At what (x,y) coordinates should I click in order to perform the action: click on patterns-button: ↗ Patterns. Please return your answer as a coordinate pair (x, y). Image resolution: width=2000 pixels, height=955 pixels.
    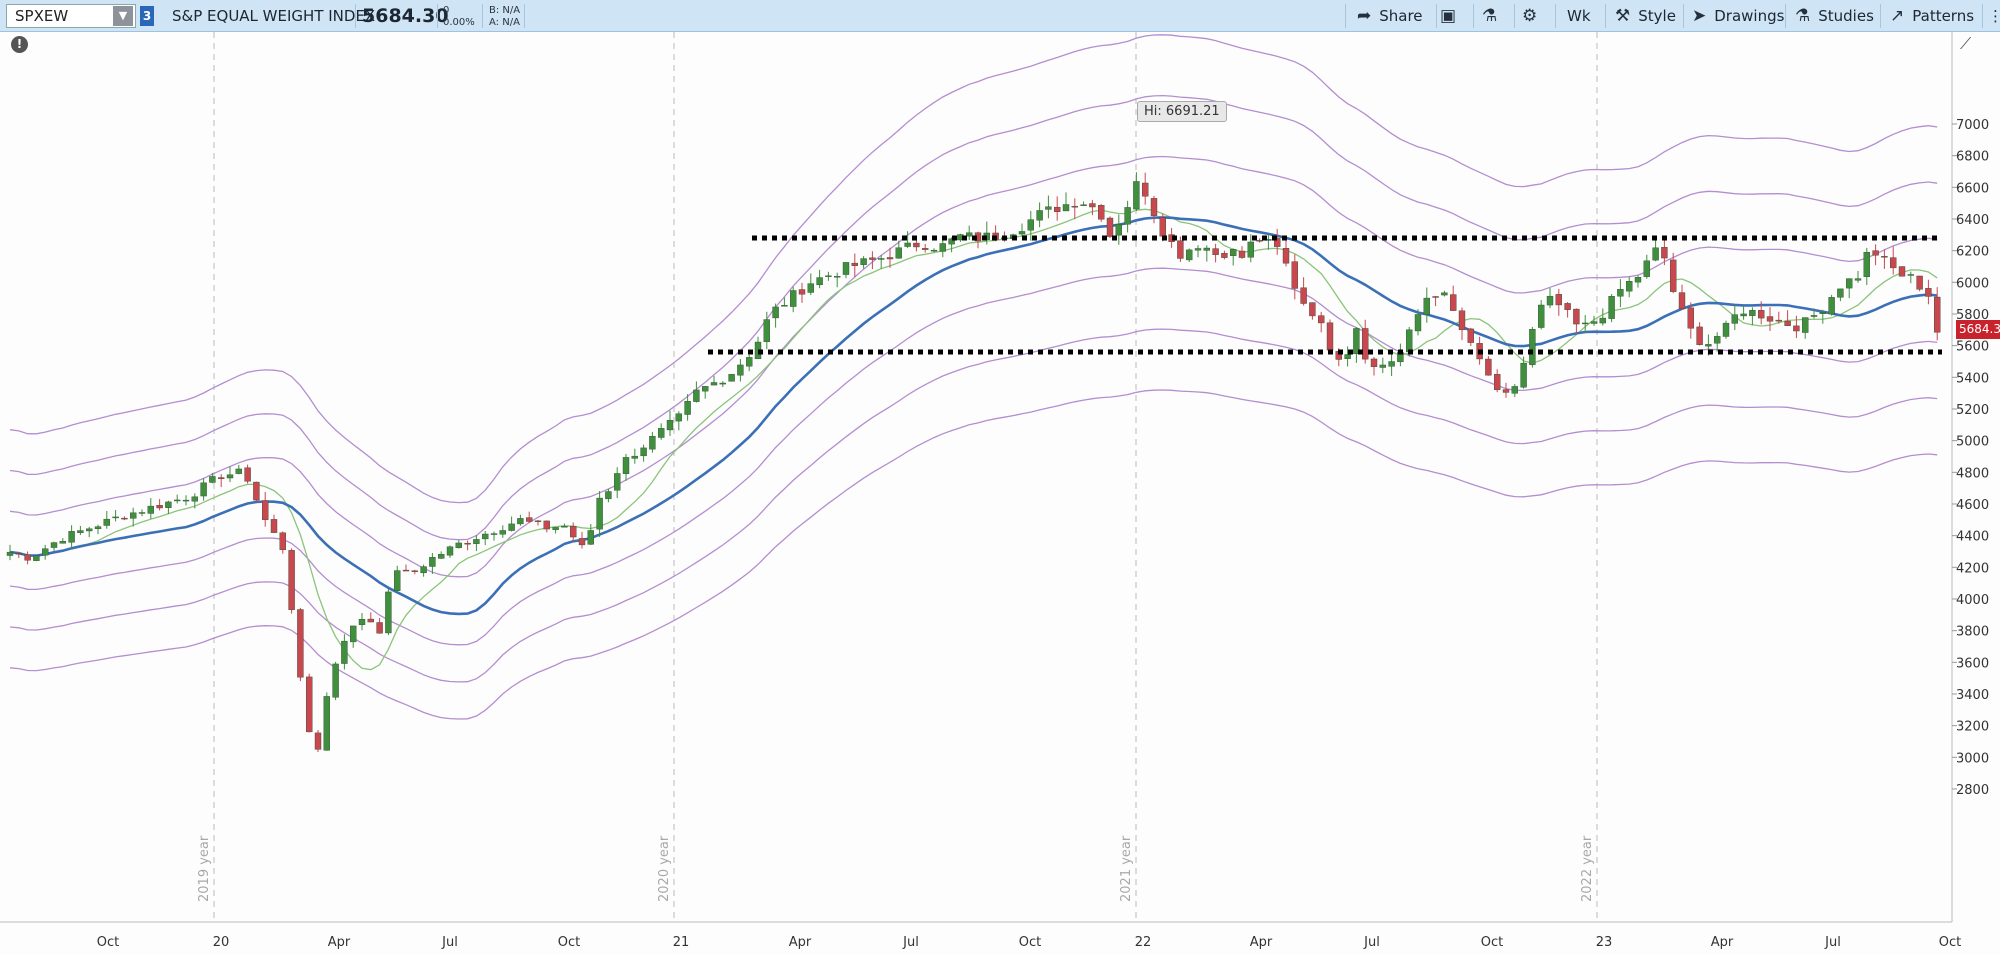
    Looking at the image, I should click on (1932, 16).